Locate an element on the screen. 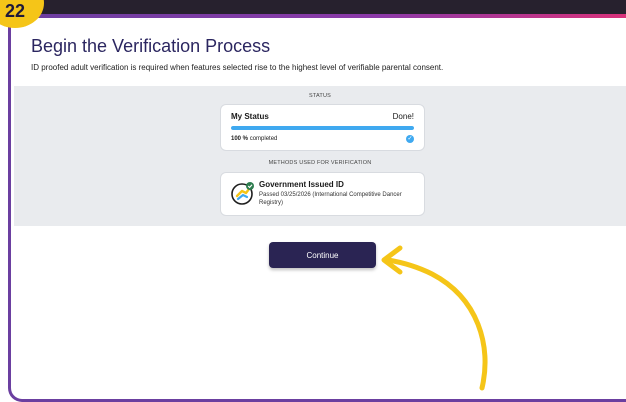 This screenshot has width=626, height=402. continue-button: Continue is located at coordinates (322, 255).